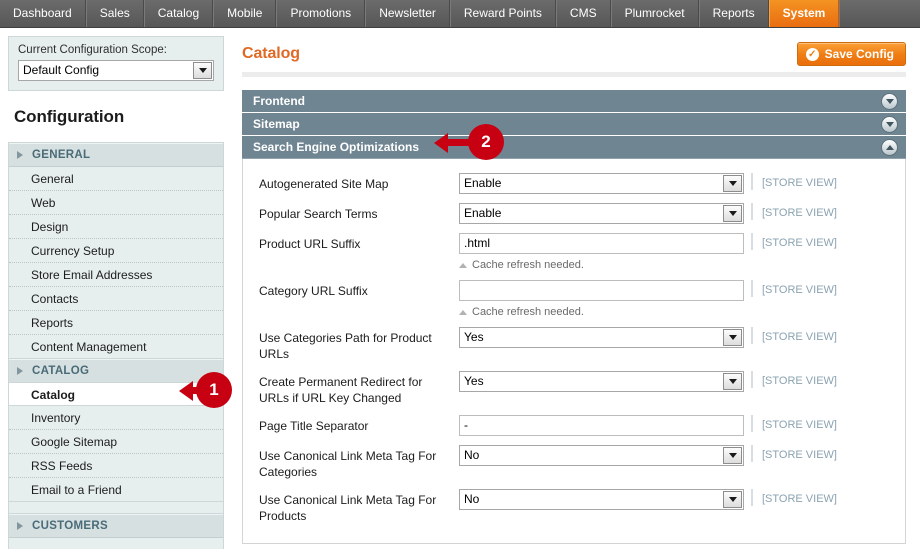 The width and height of the screenshot is (920, 549). I want to click on sidebar-item-reports: Reports, so click(116, 323).